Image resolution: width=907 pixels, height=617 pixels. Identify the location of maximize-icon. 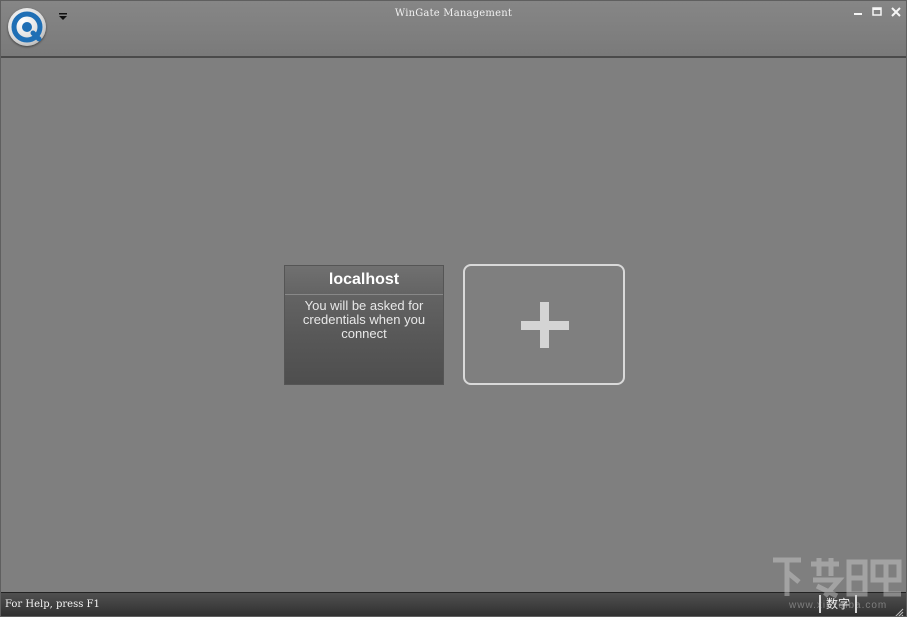
(877, 12).